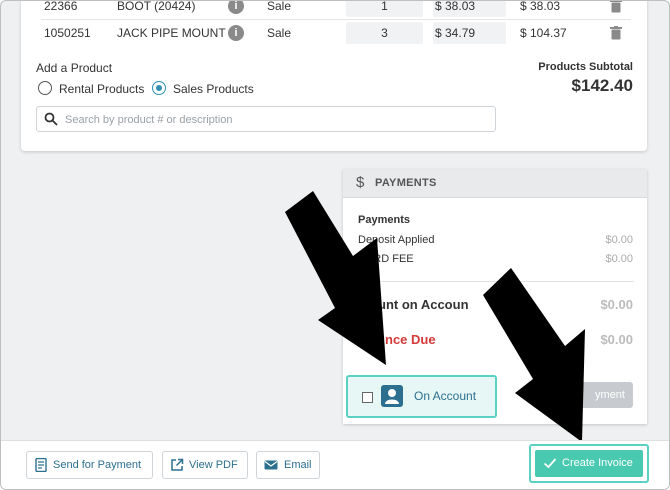  I want to click on make-payment-button: yment, so click(604, 395).